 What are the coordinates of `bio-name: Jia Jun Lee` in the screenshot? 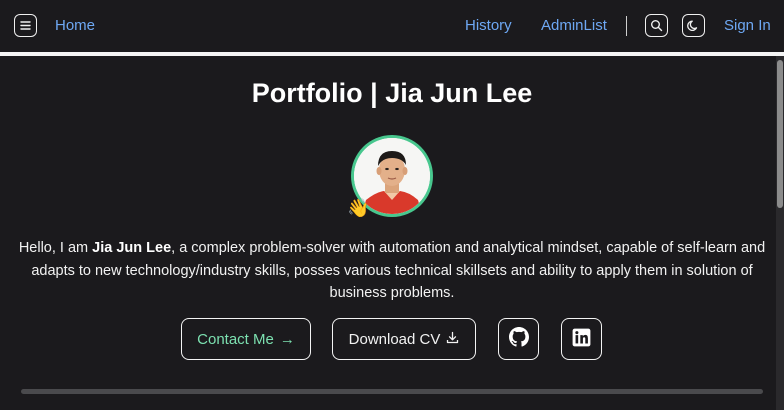 It's located at (132, 248).